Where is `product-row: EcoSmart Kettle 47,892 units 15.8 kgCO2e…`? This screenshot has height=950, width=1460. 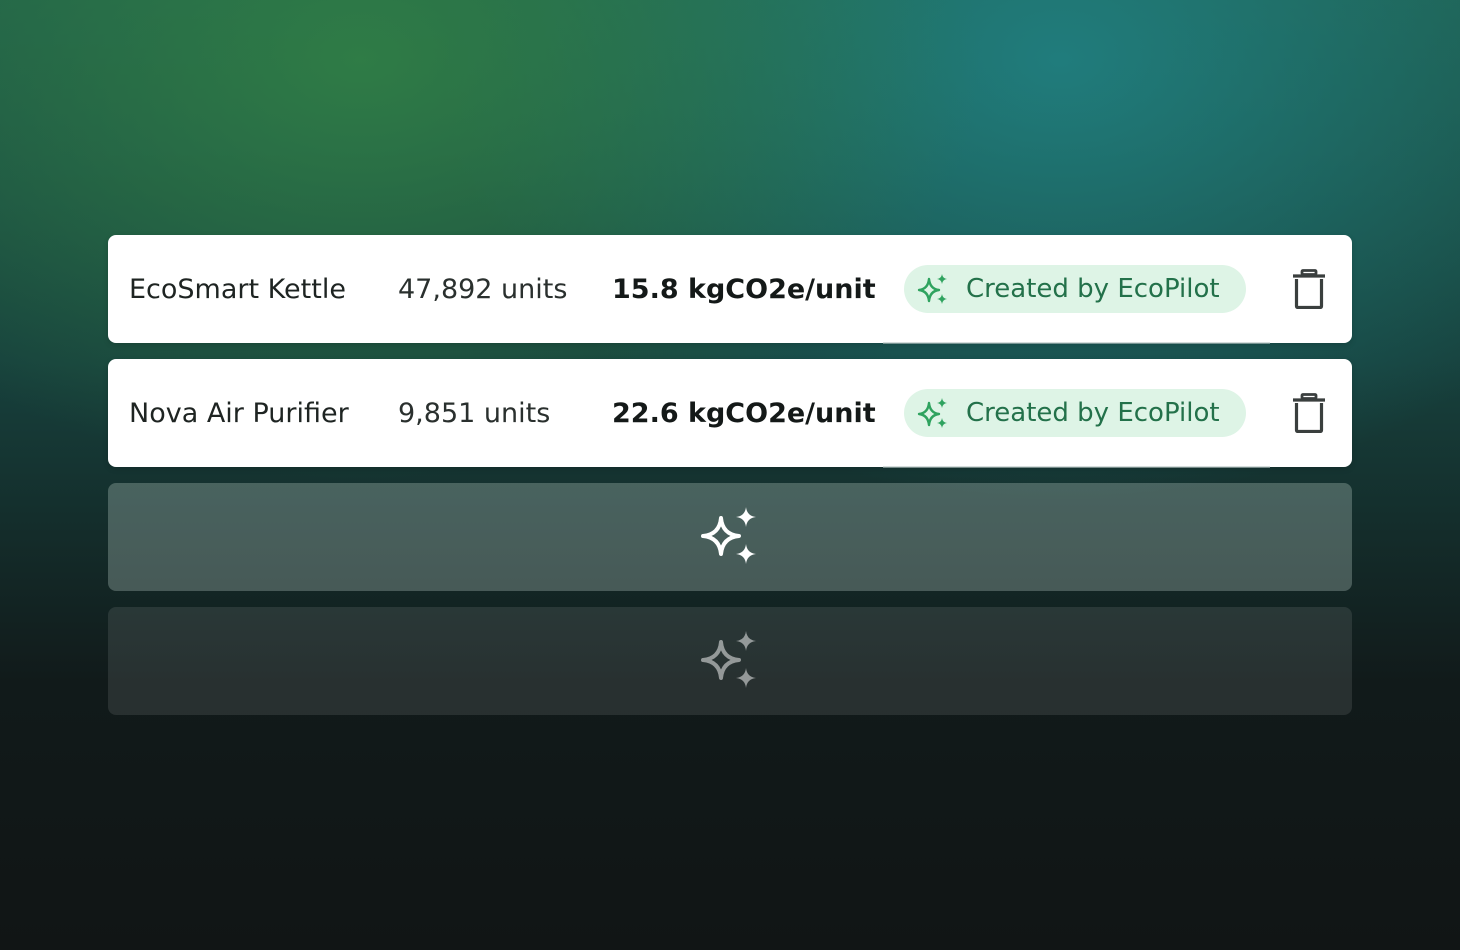 product-row: EcoSmart Kettle 47,892 units 15.8 kgCO2e… is located at coordinates (730, 289).